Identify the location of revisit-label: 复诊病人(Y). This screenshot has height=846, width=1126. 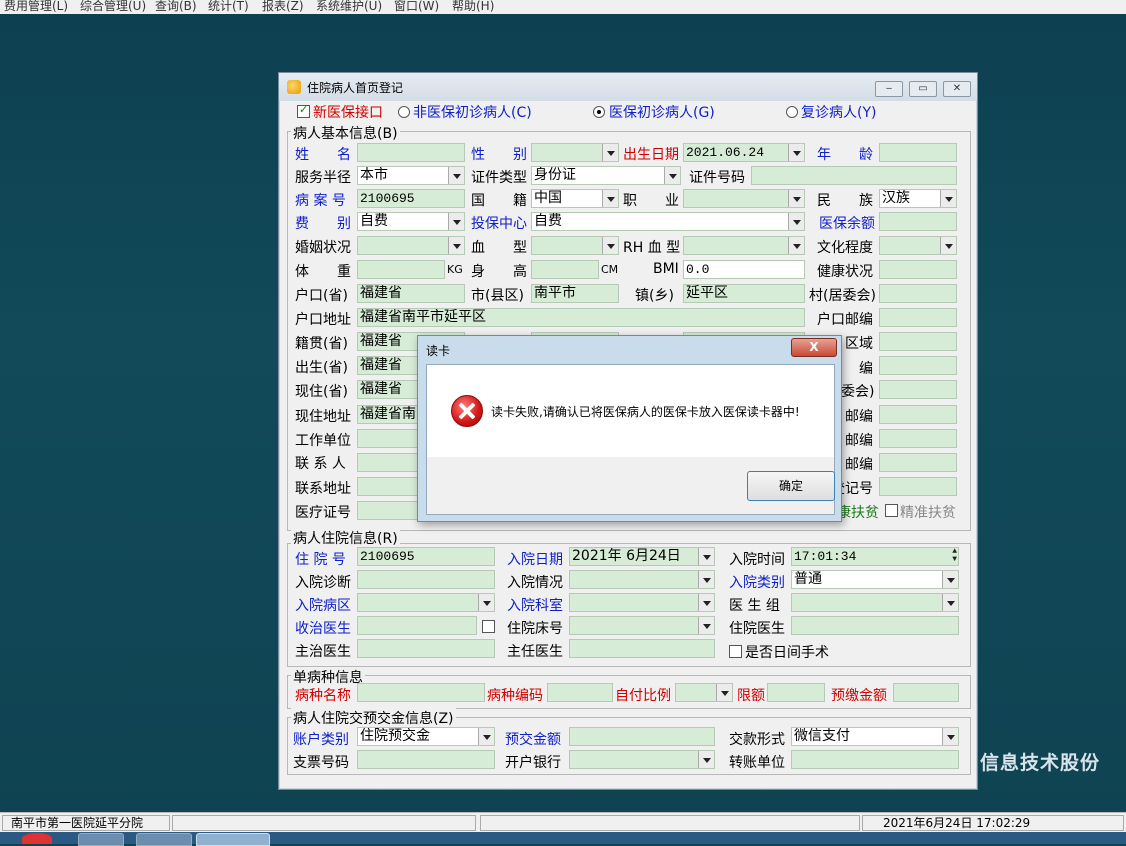
(839, 113).